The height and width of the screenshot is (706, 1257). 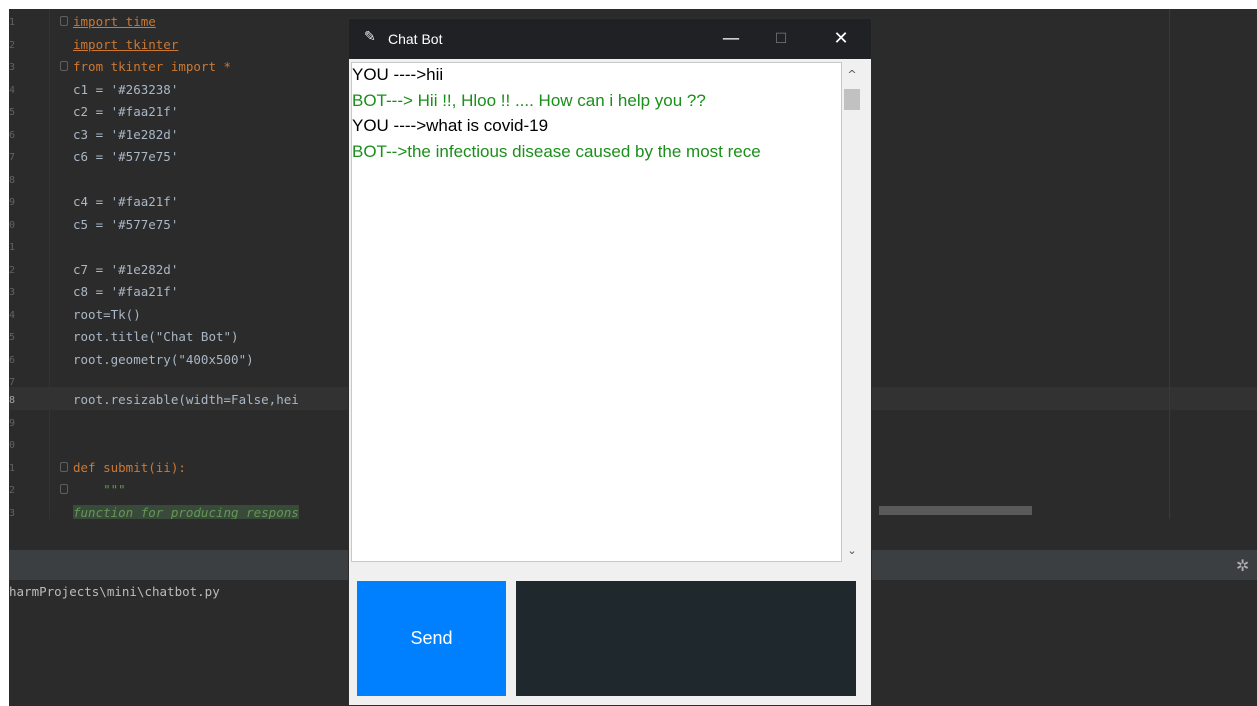 What do you see at coordinates (107, 314) in the screenshot?
I see `code-line: root=Tk()` at bounding box center [107, 314].